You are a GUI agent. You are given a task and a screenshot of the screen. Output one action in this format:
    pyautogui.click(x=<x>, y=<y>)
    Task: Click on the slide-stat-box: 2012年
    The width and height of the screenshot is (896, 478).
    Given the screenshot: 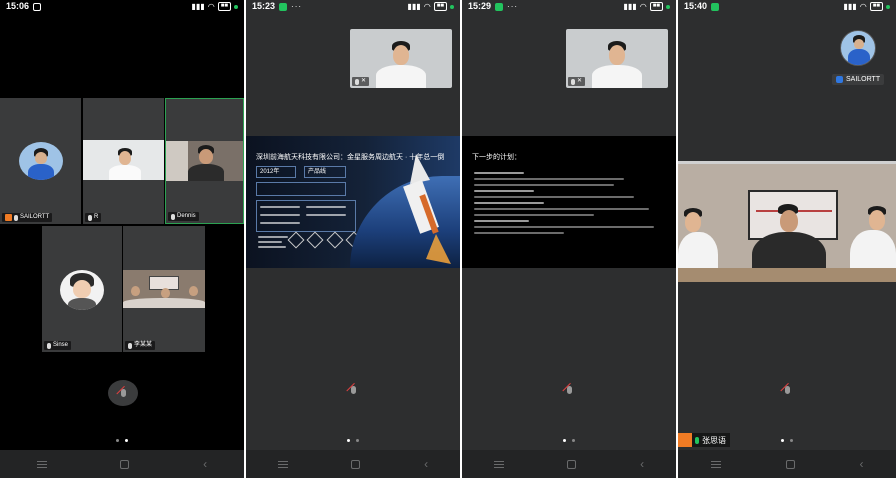 What is the action you would take?
    pyautogui.click(x=276, y=172)
    